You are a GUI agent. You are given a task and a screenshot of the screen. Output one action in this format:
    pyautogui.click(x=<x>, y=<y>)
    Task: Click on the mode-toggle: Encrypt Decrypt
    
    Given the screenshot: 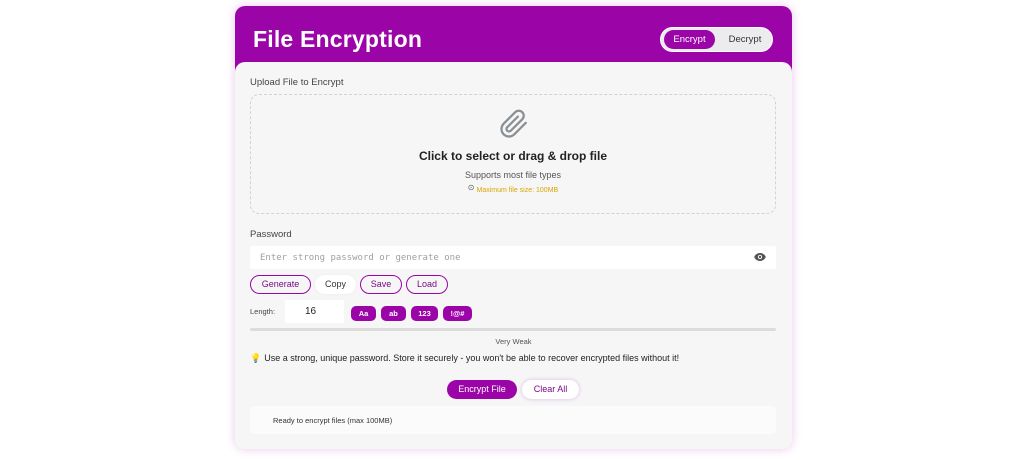 What is the action you would take?
    pyautogui.click(x=716, y=39)
    